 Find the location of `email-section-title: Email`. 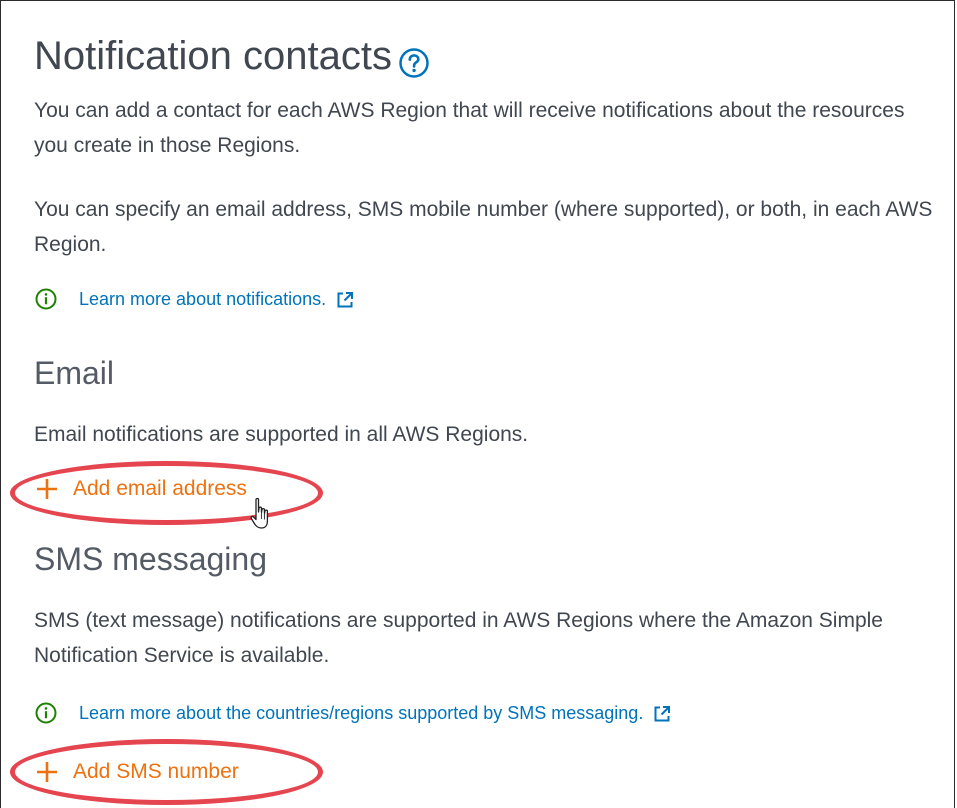

email-section-title: Email is located at coordinates (74, 373).